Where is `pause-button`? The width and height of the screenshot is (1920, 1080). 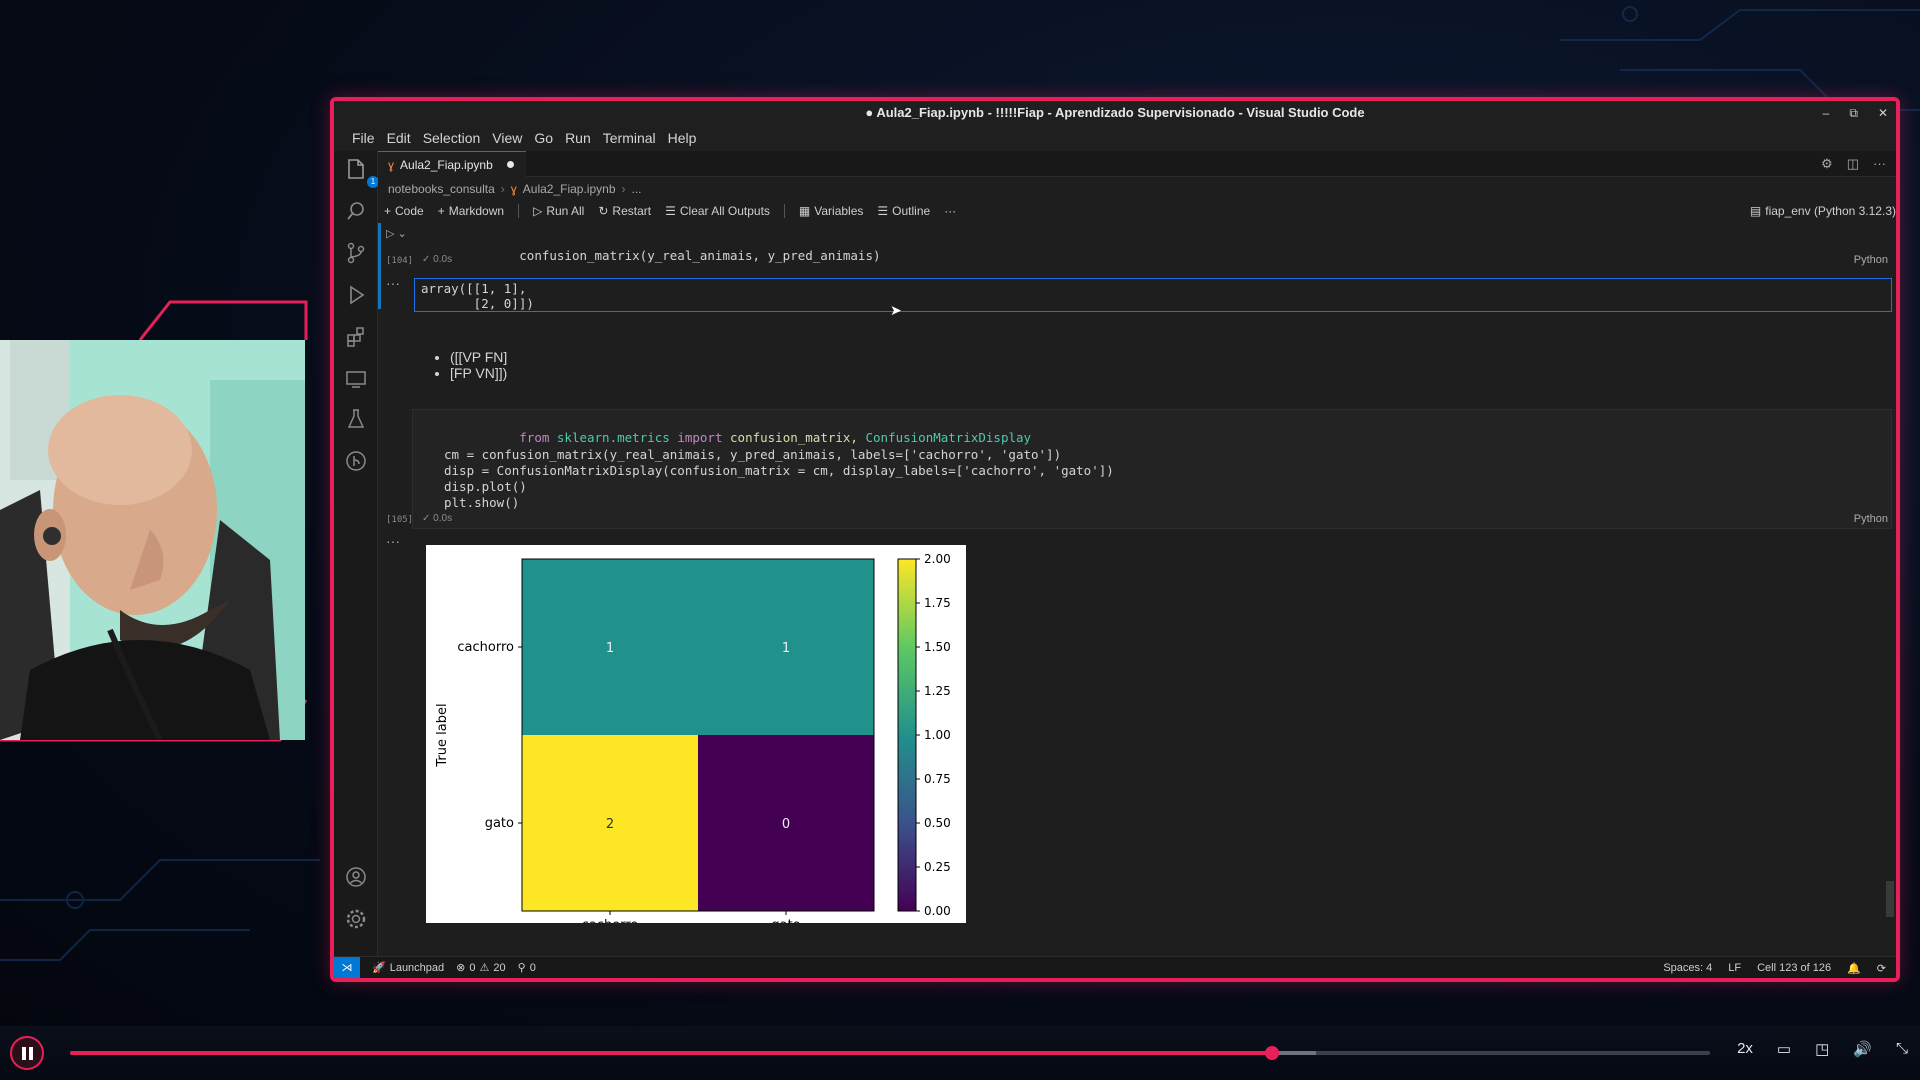
pause-button is located at coordinates (27, 1053).